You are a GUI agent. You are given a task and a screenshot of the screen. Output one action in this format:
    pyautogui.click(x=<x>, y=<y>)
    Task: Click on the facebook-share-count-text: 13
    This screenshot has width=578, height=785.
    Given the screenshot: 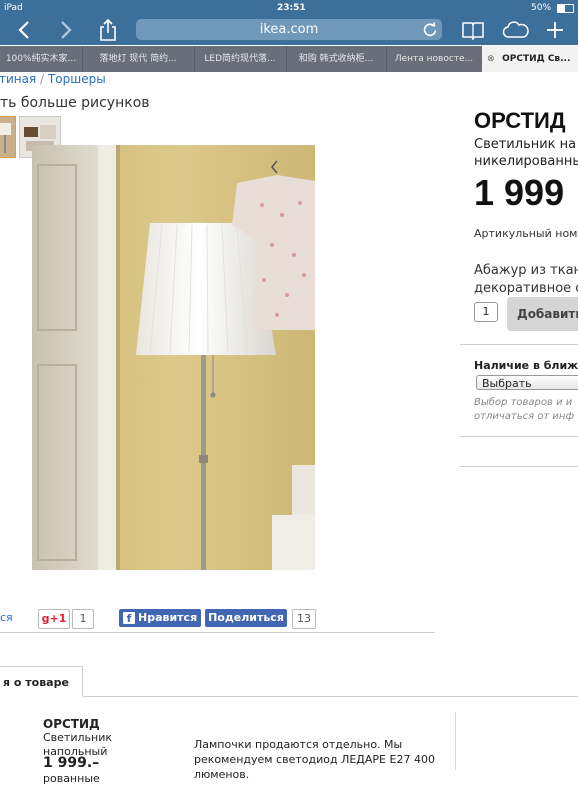 What is the action you would take?
    pyautogui.click(x=304, y=618)
    